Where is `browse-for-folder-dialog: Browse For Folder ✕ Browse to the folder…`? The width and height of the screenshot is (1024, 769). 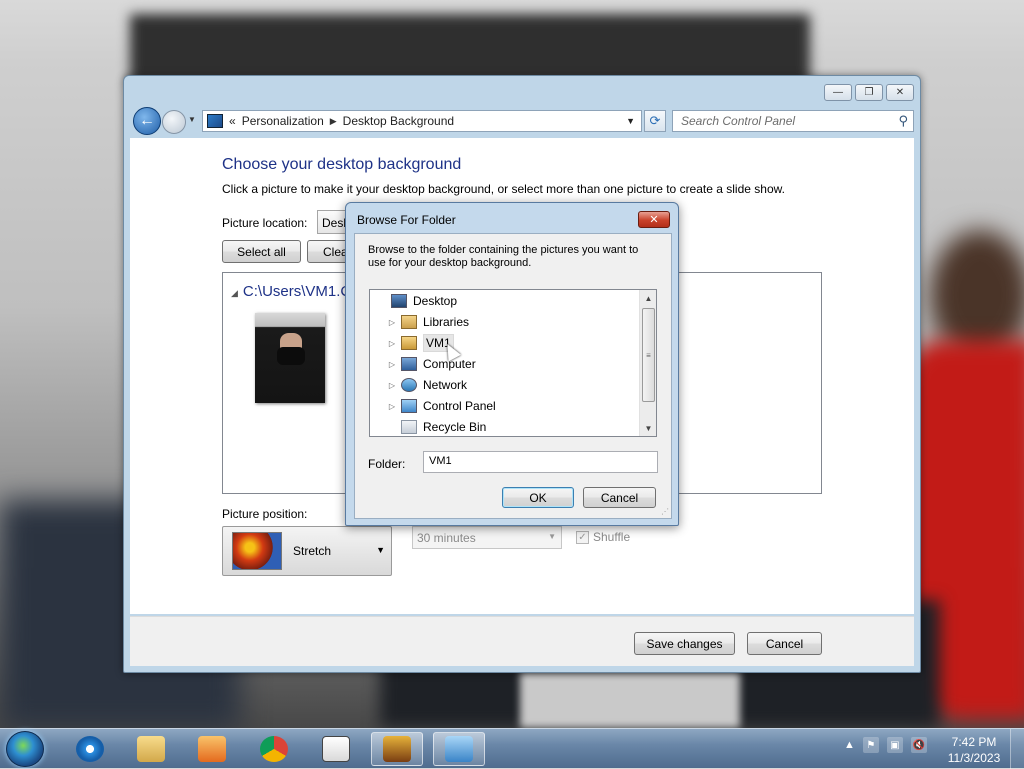
browse-for-folder-dialog: Browse For Folder ✕ Browse to the folder… is located at coordinates (512, 364).